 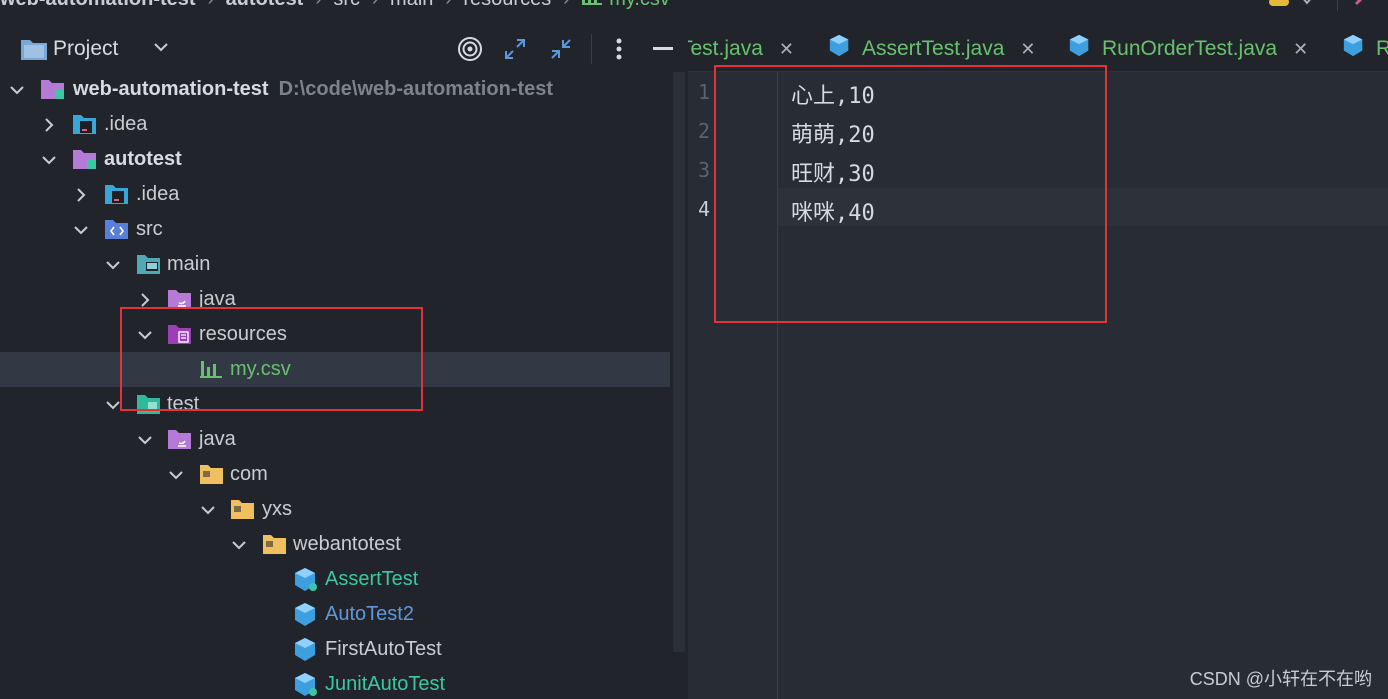 I want to click on tree-item-autotest2: AutoTest2, so click(x=335, y=614).